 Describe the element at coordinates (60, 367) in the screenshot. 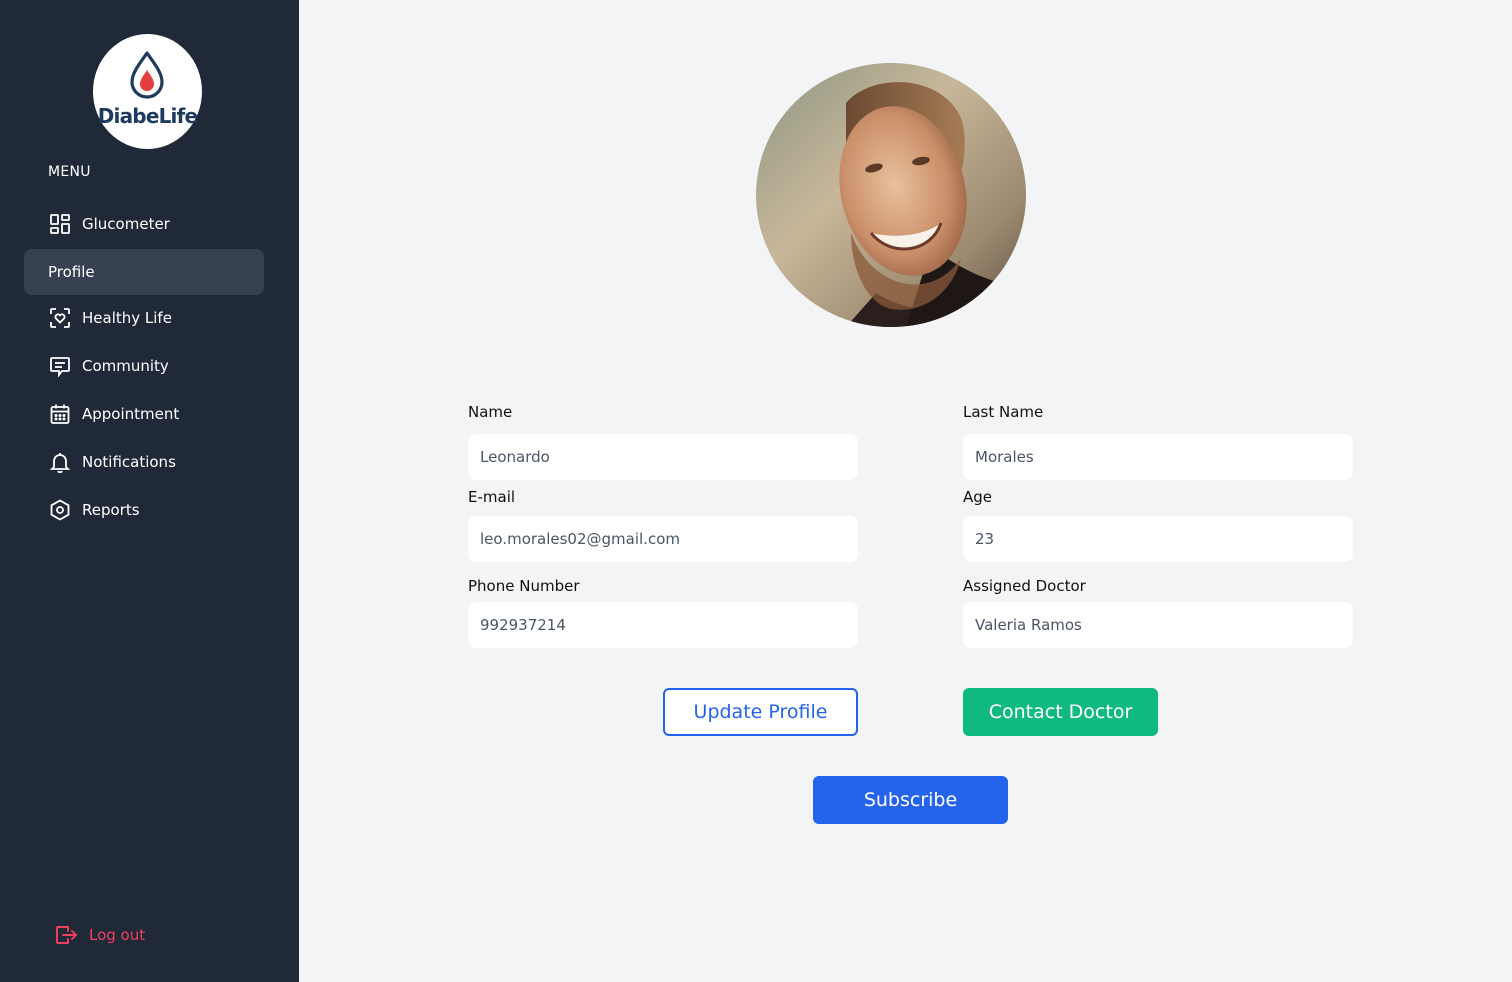

I see `chat-message-icon` at that location.